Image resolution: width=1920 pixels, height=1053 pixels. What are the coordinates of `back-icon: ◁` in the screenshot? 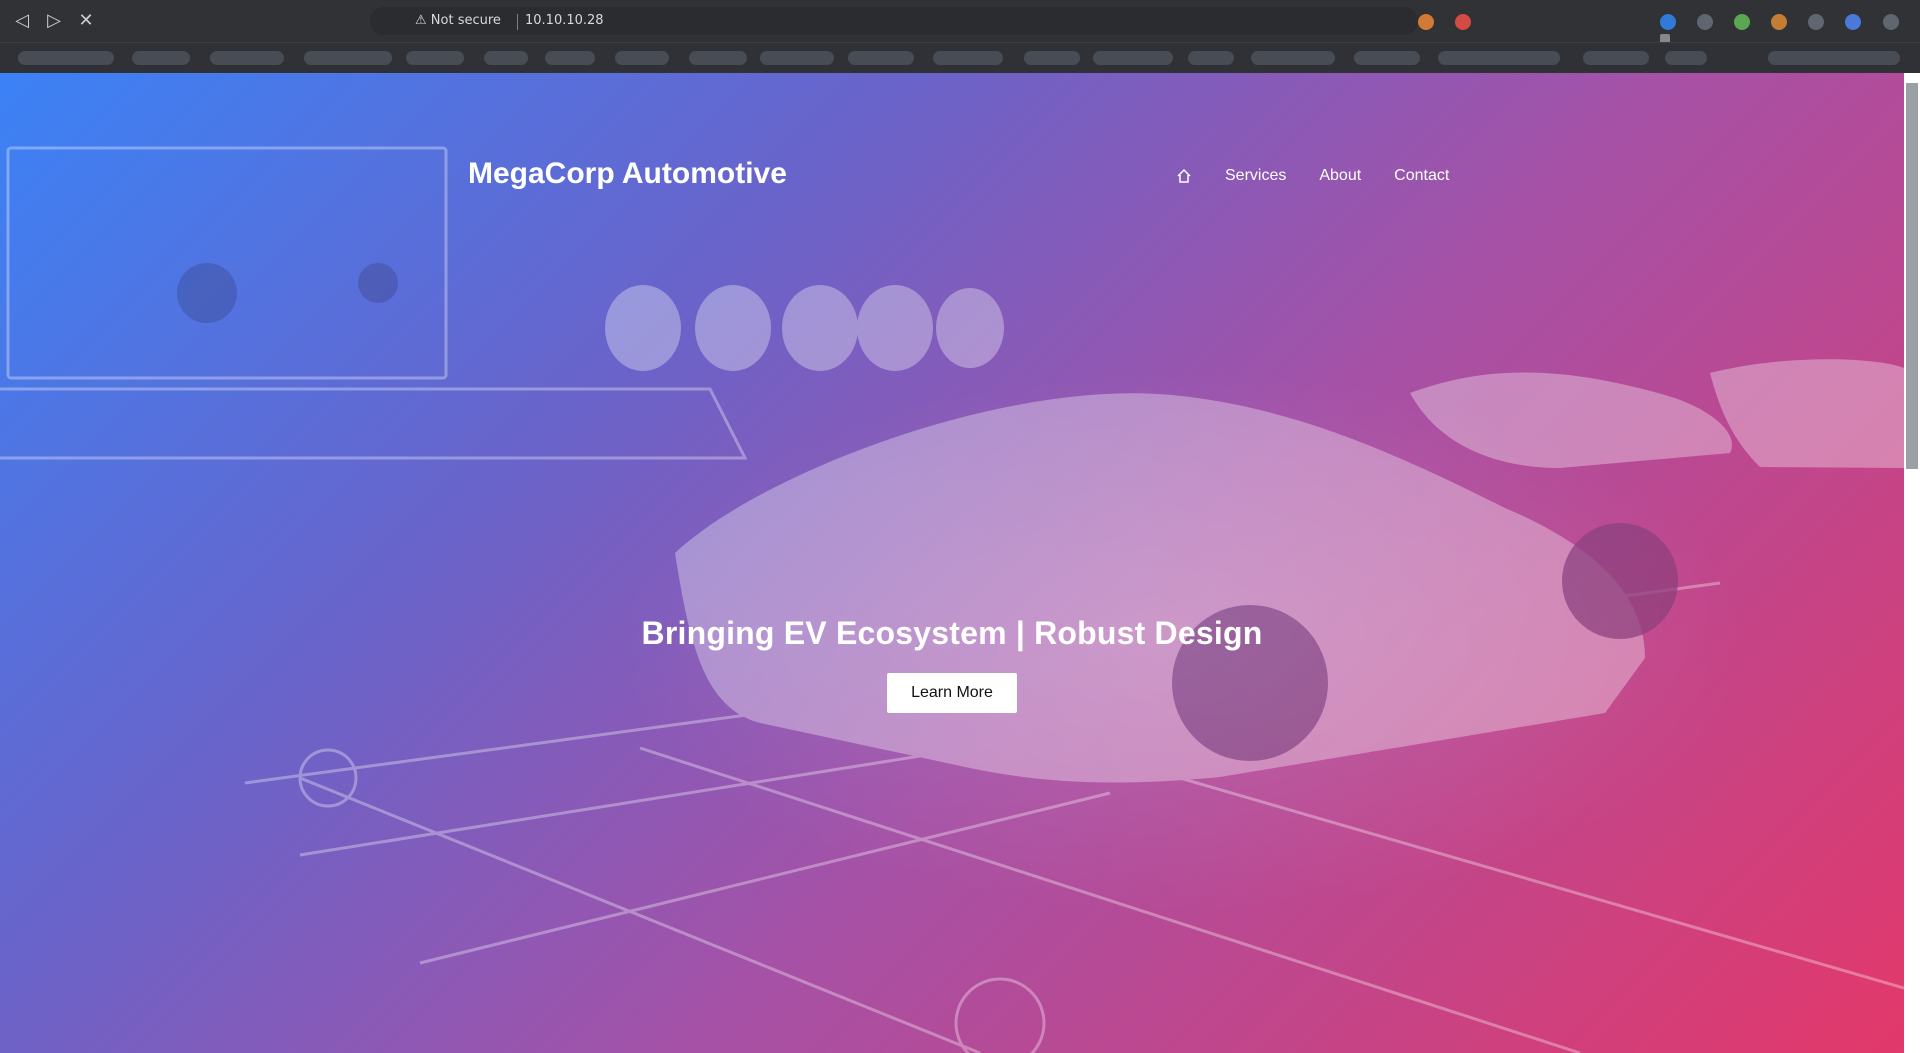 It's located at (22, 21).